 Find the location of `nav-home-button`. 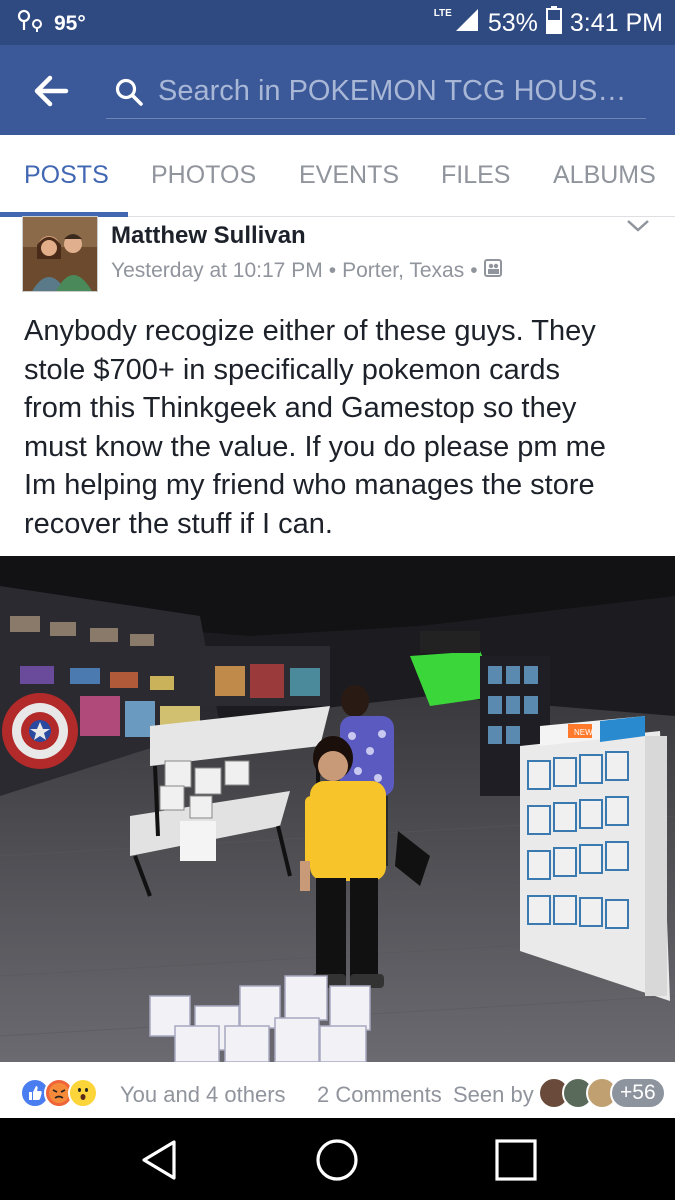

nav-home-button is located at coordinates (337, 1160).